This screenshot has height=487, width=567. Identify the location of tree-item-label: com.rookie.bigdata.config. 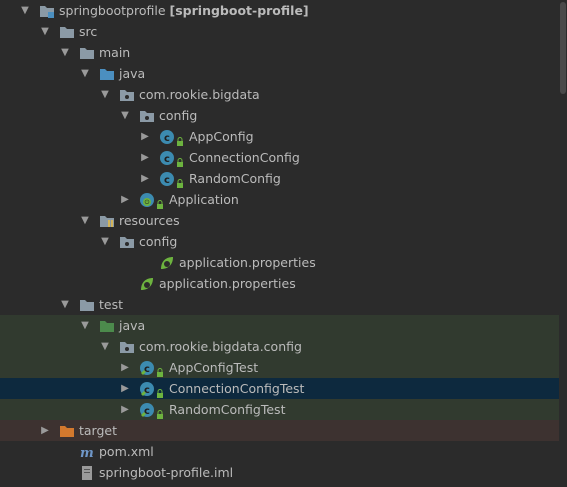
(220, 346).